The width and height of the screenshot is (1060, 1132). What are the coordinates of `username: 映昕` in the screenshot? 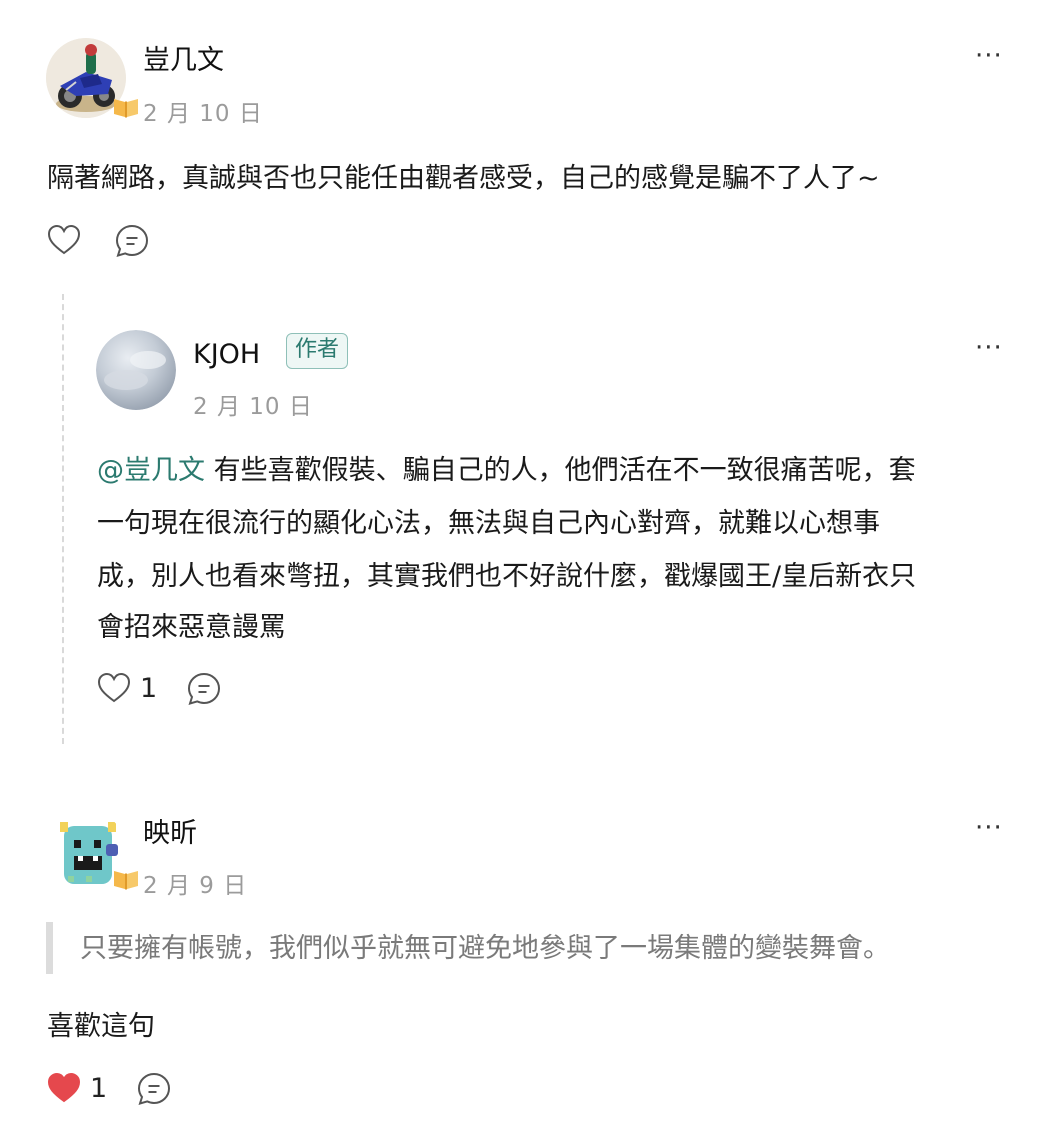 It's located at (170, 834).